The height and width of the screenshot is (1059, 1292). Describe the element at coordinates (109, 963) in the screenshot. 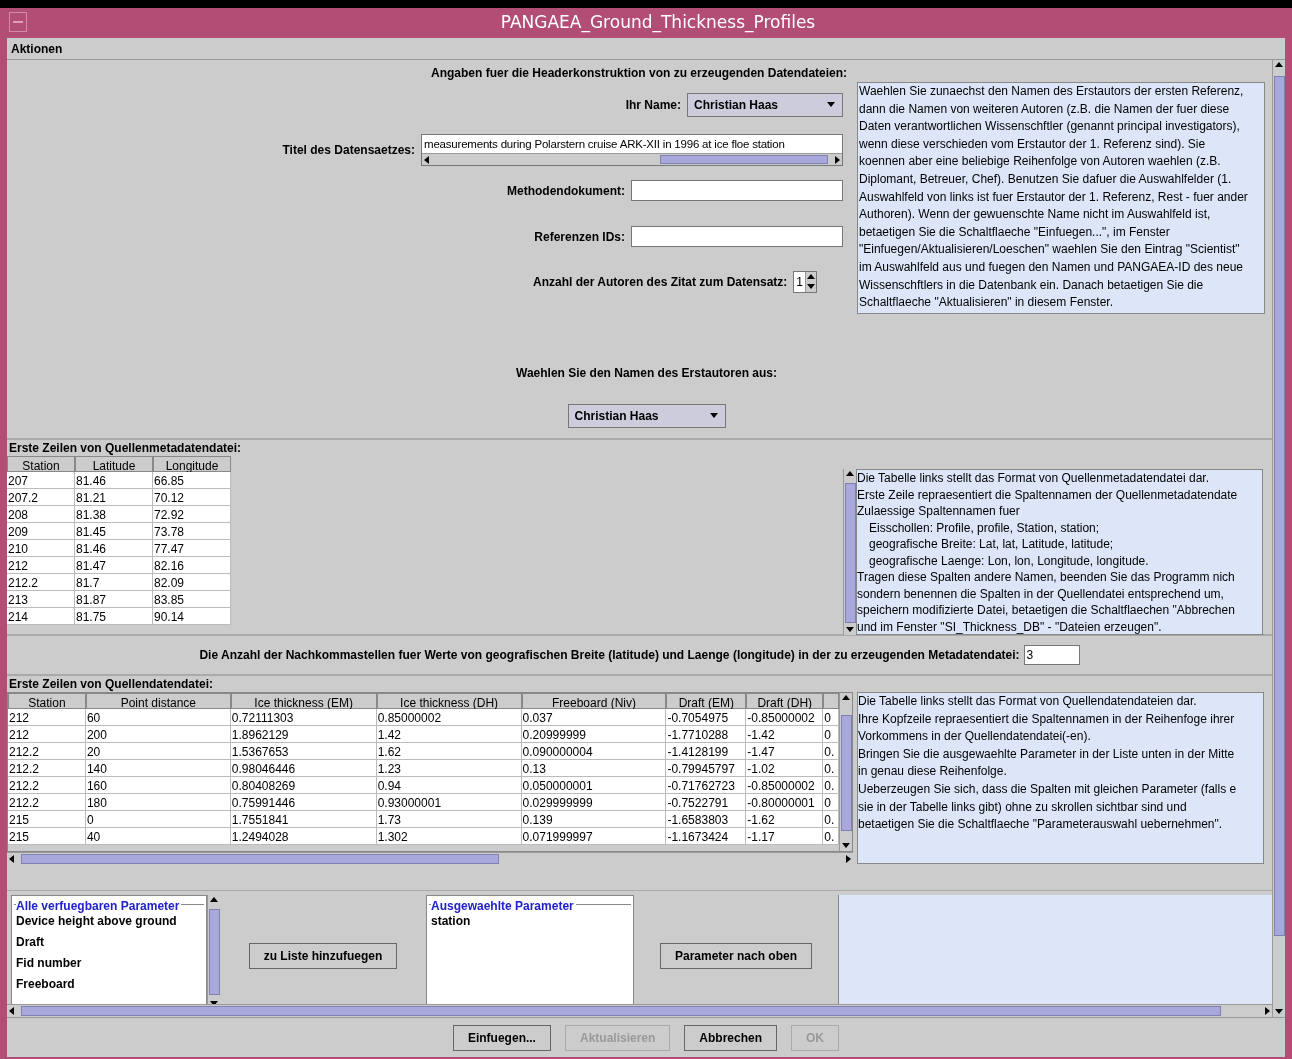

I see `list-item: Fid number` at that location.